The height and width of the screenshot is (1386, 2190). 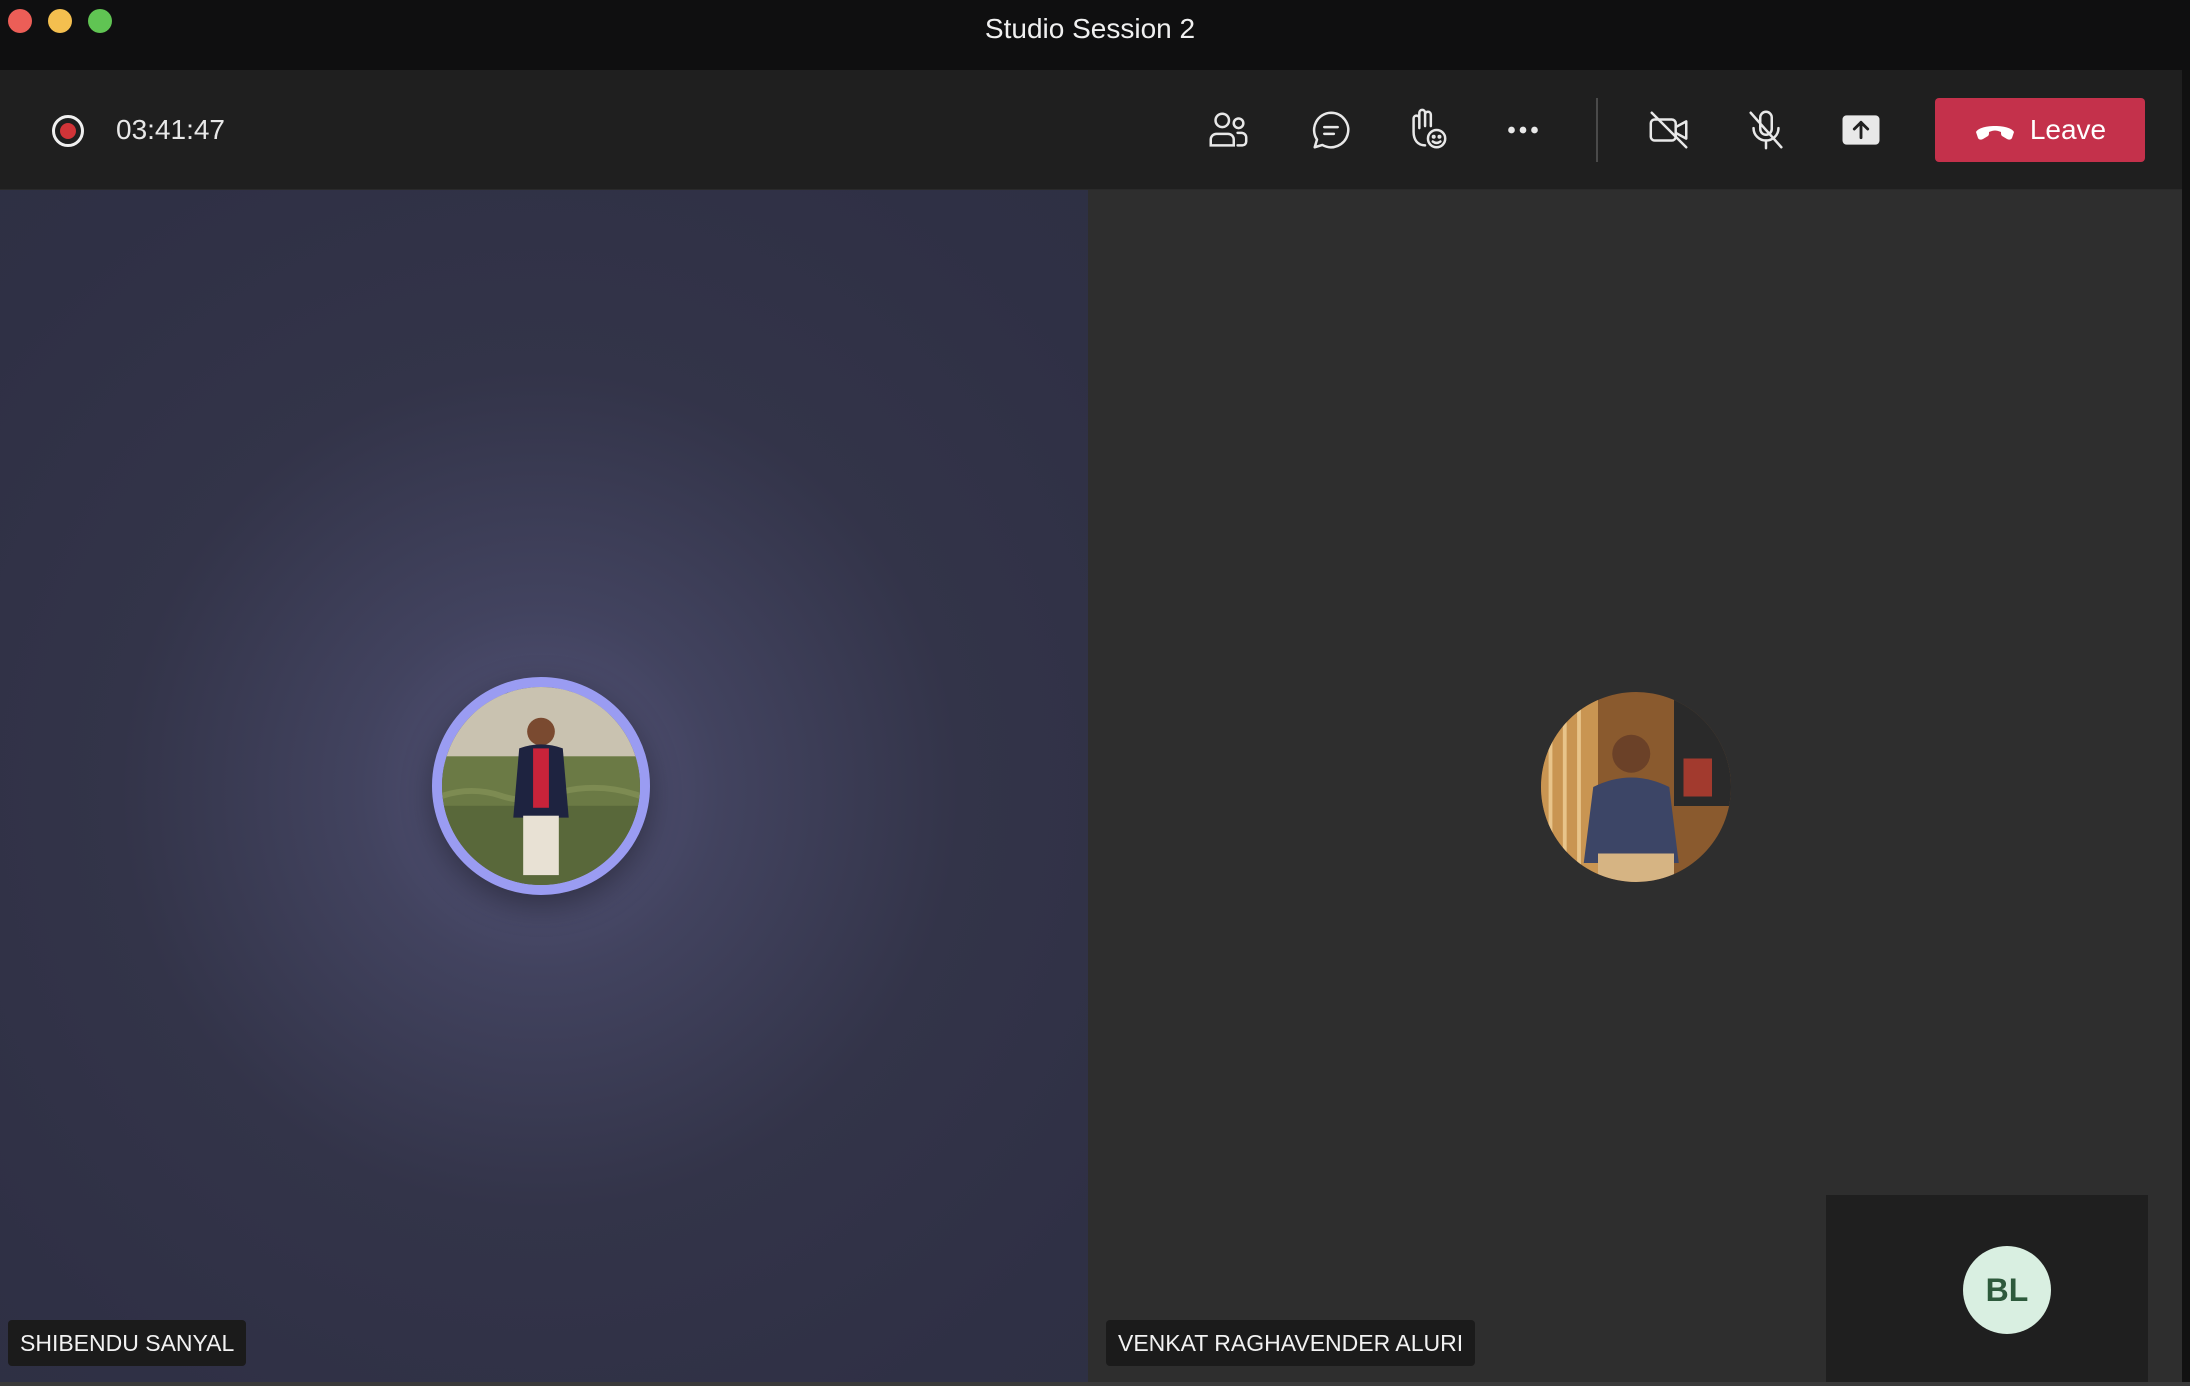 I want to click on participant-name-2: VENKAT RAGHAVENDER ALURI, so click(x=1291, y=1343).